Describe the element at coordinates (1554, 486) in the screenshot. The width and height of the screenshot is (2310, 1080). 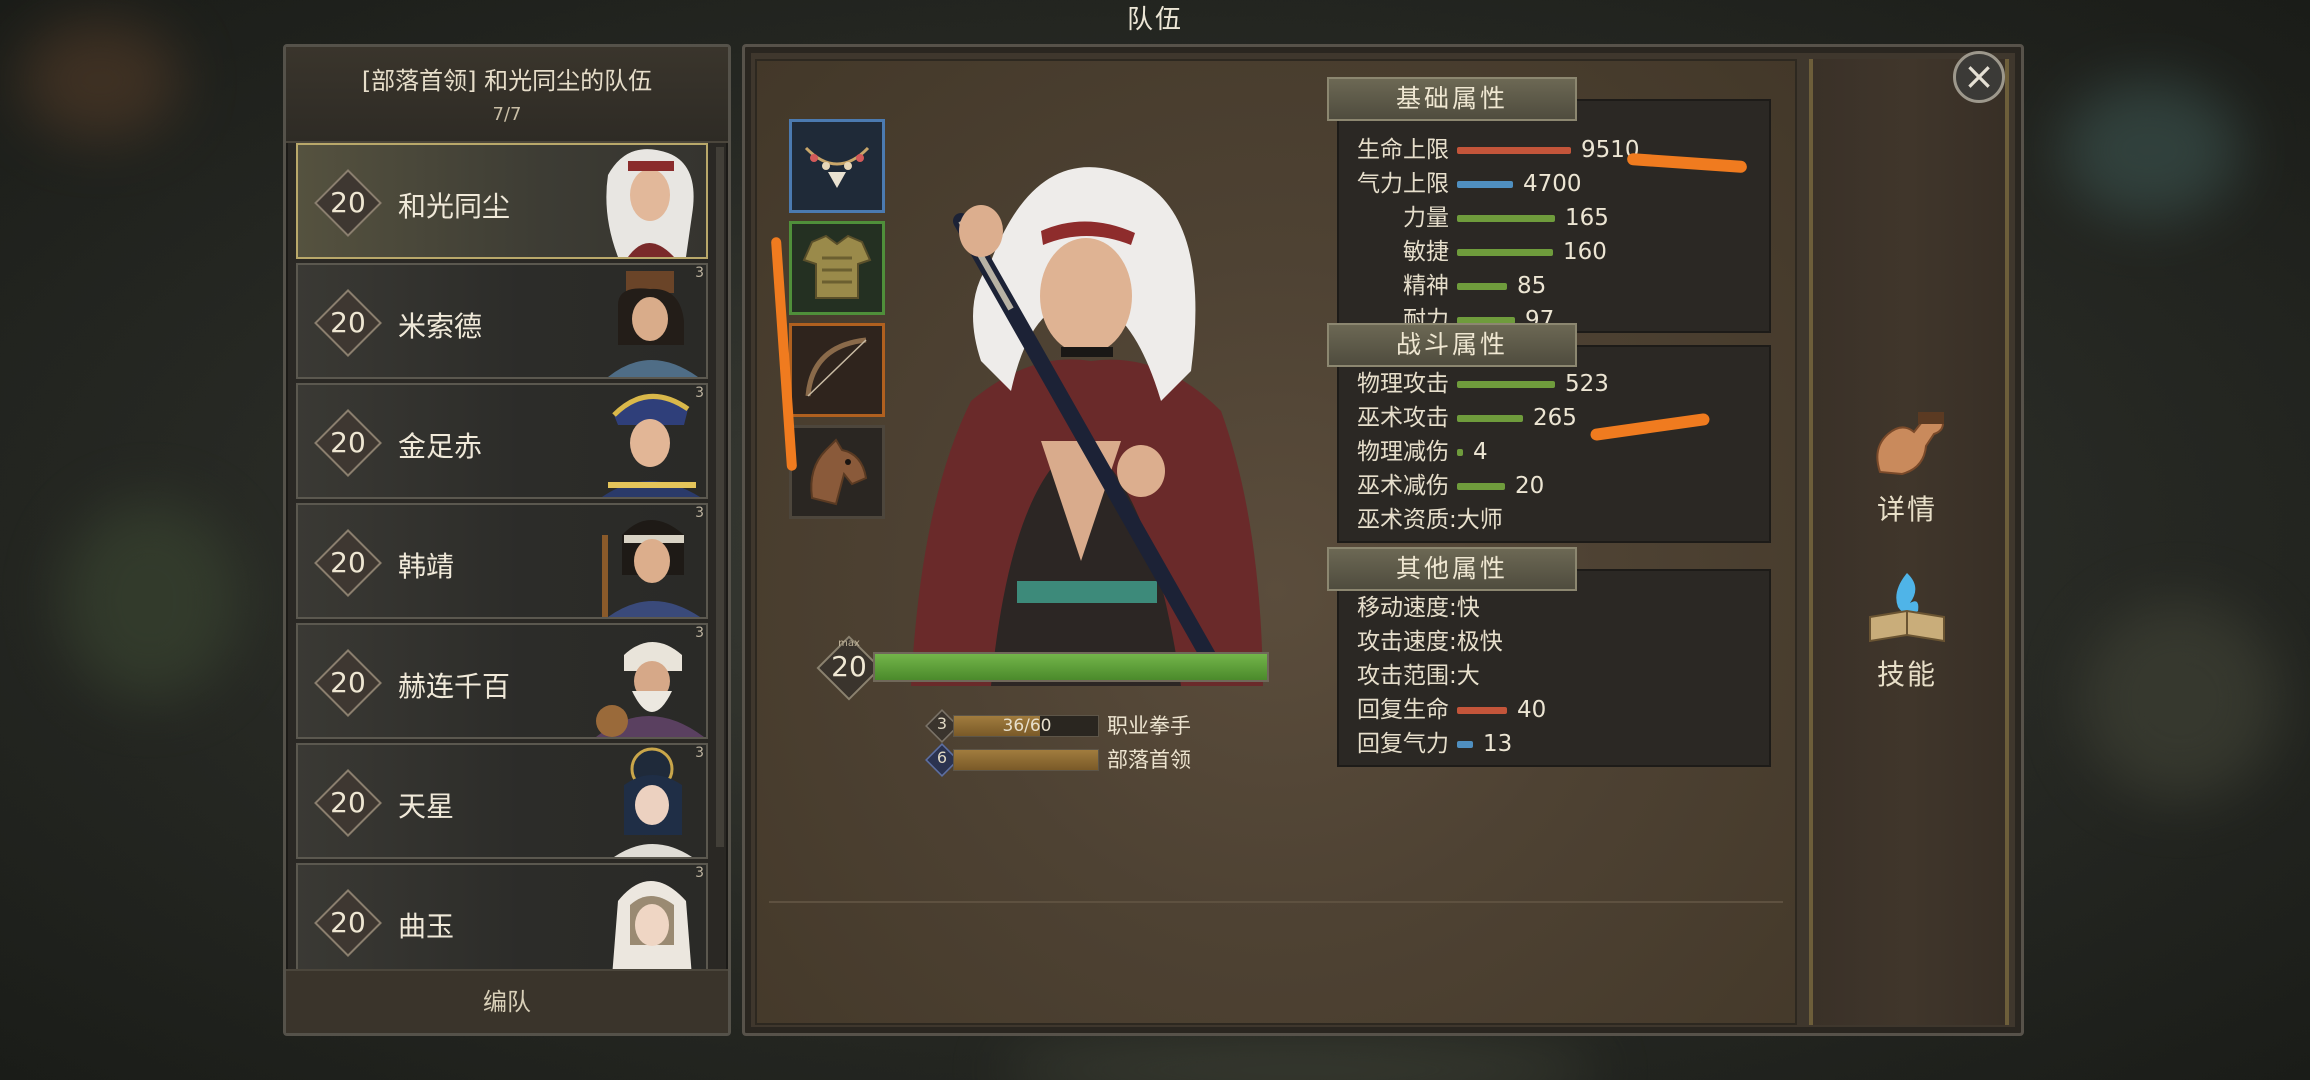
I see `stat-line: 巫术减伤 20` at that location.